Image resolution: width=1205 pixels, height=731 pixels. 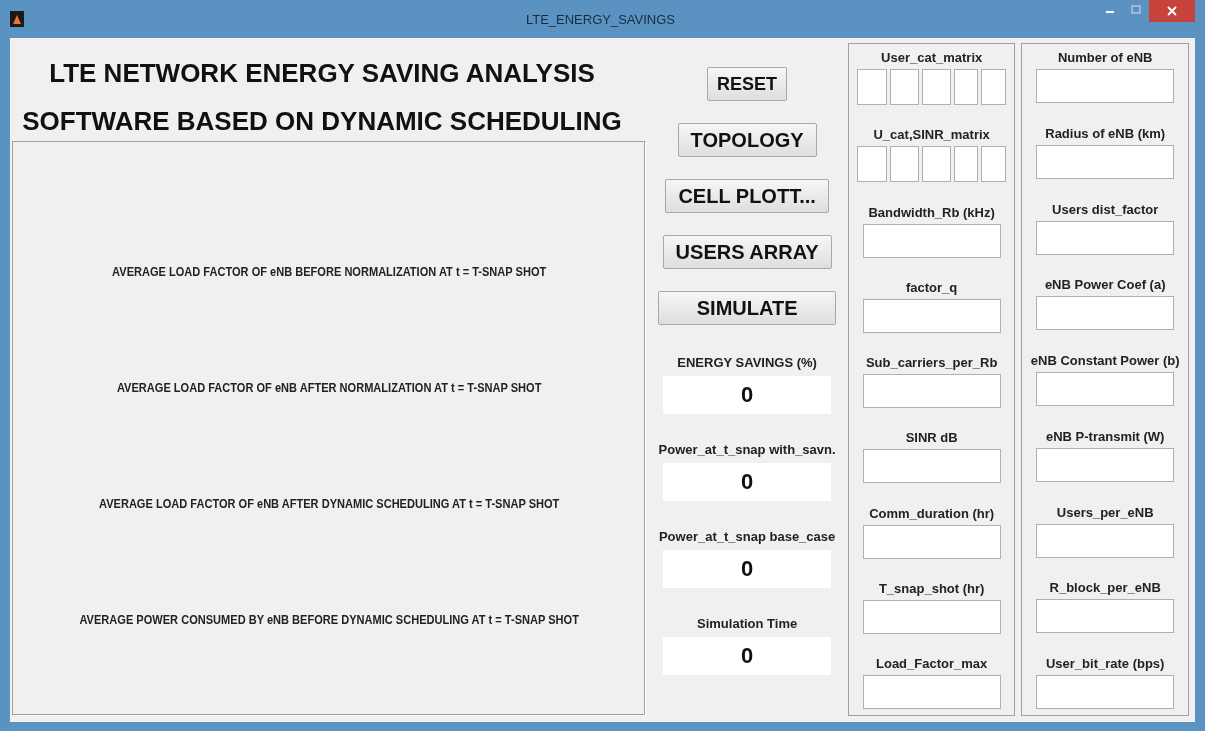 What do you see at coordinates (931, 212) in the screenshot?
I see `field-label: Bandwidth_Rb (kHz)` at bounding box center [931, 212].